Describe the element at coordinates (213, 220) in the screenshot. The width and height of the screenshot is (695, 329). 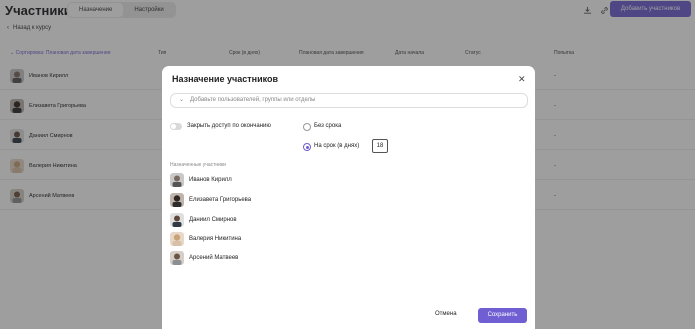
I see `participant-name: Даниил Смирнов` at that location.